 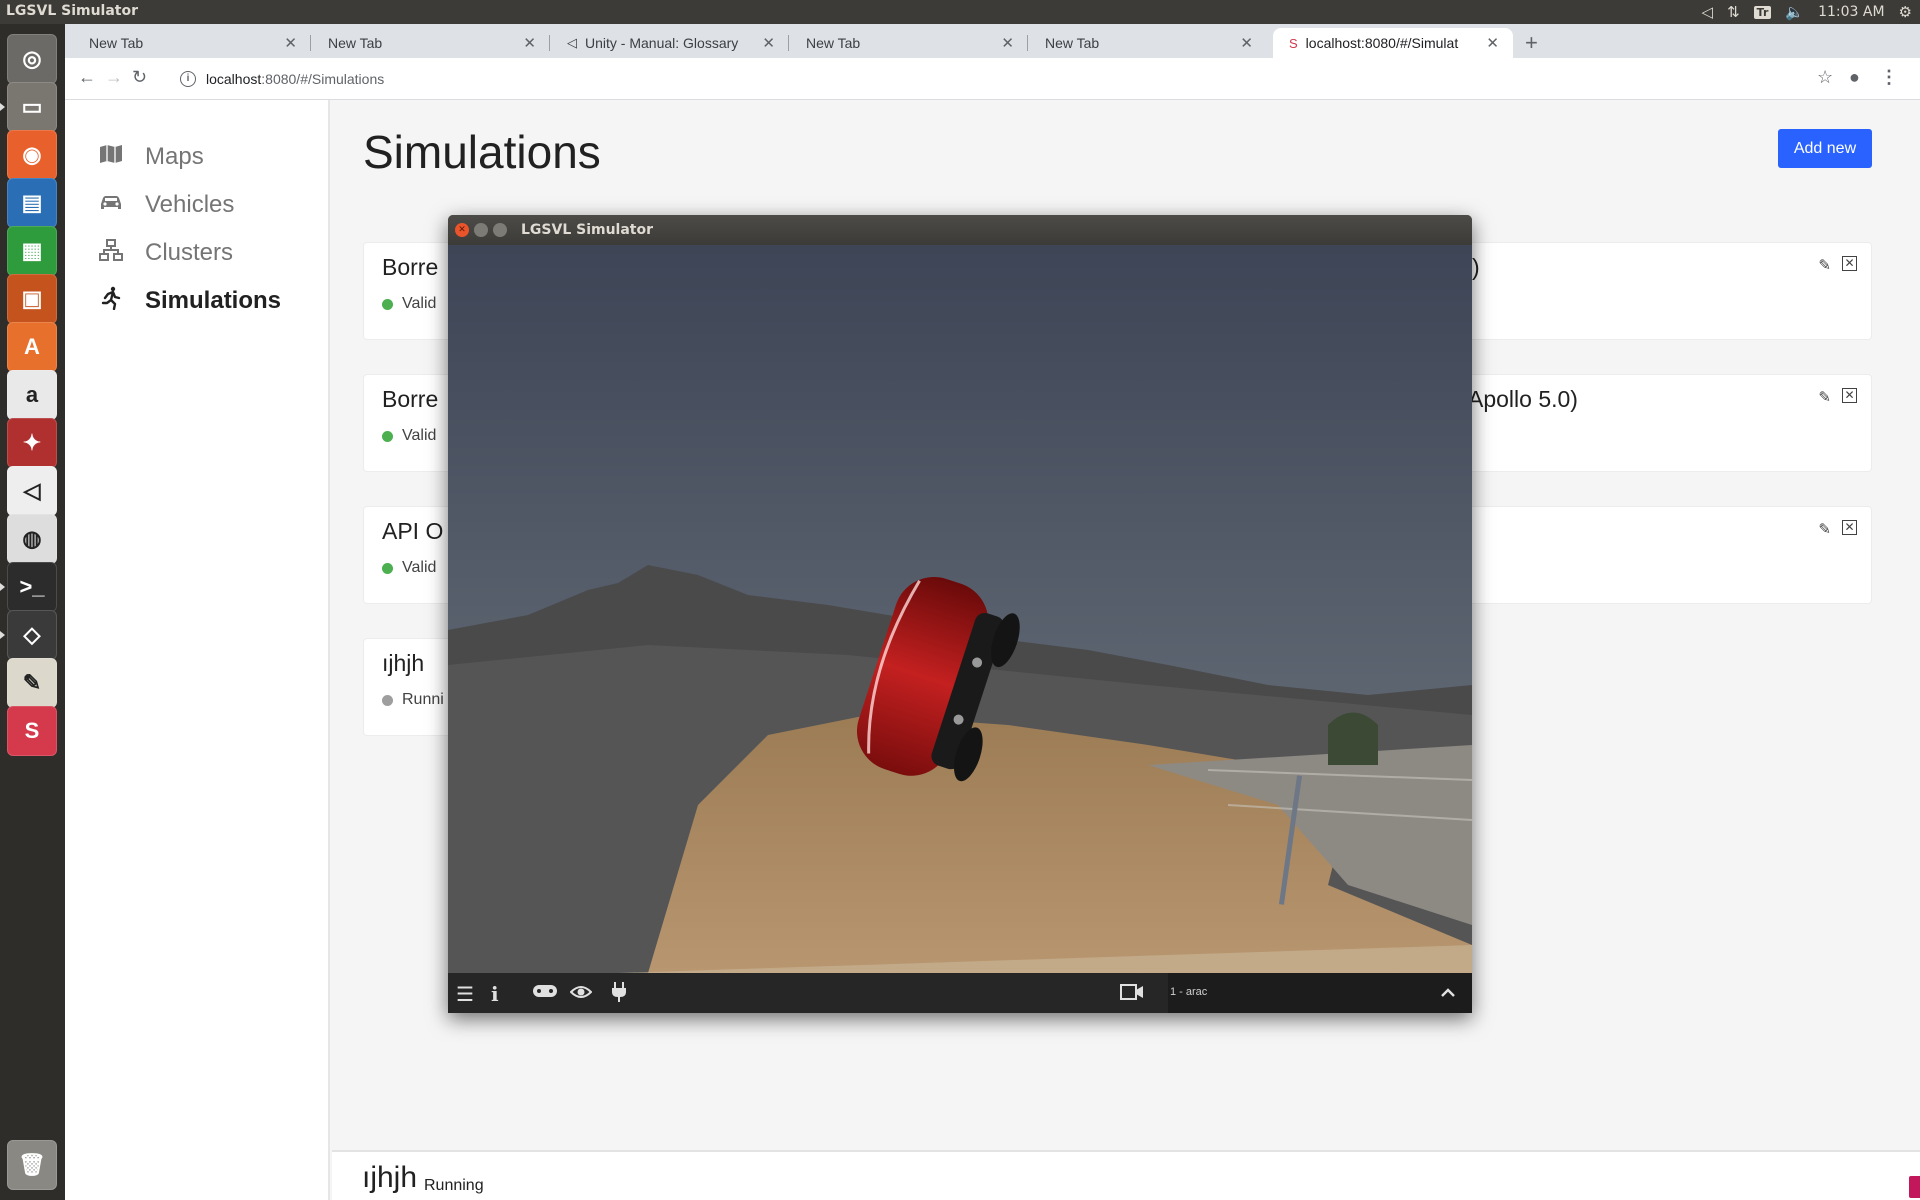 I want to click on terminal-launcher-icon: >_, so click(x=32, y=587).